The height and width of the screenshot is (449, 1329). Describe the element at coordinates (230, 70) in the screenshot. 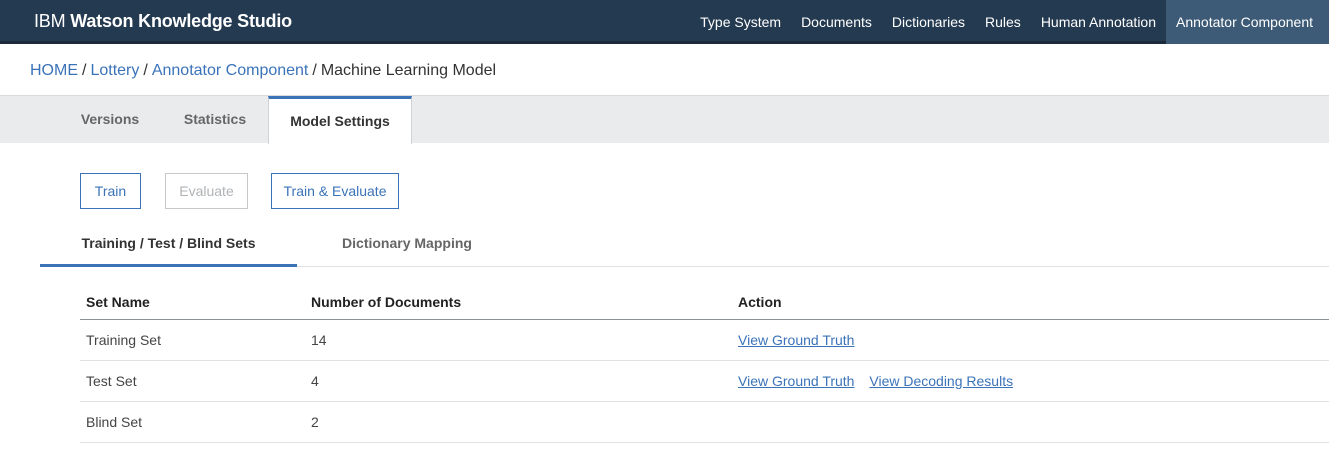

I see `breadcrumb-annotator-component: Annotator Component` at that location.